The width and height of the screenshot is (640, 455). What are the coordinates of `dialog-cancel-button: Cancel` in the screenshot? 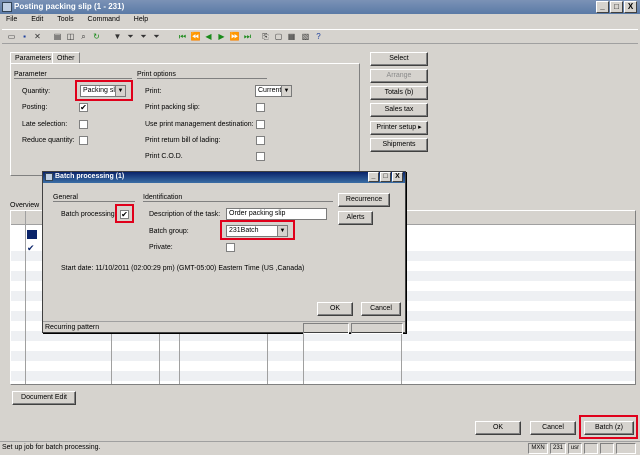 It's located at (381, 309).